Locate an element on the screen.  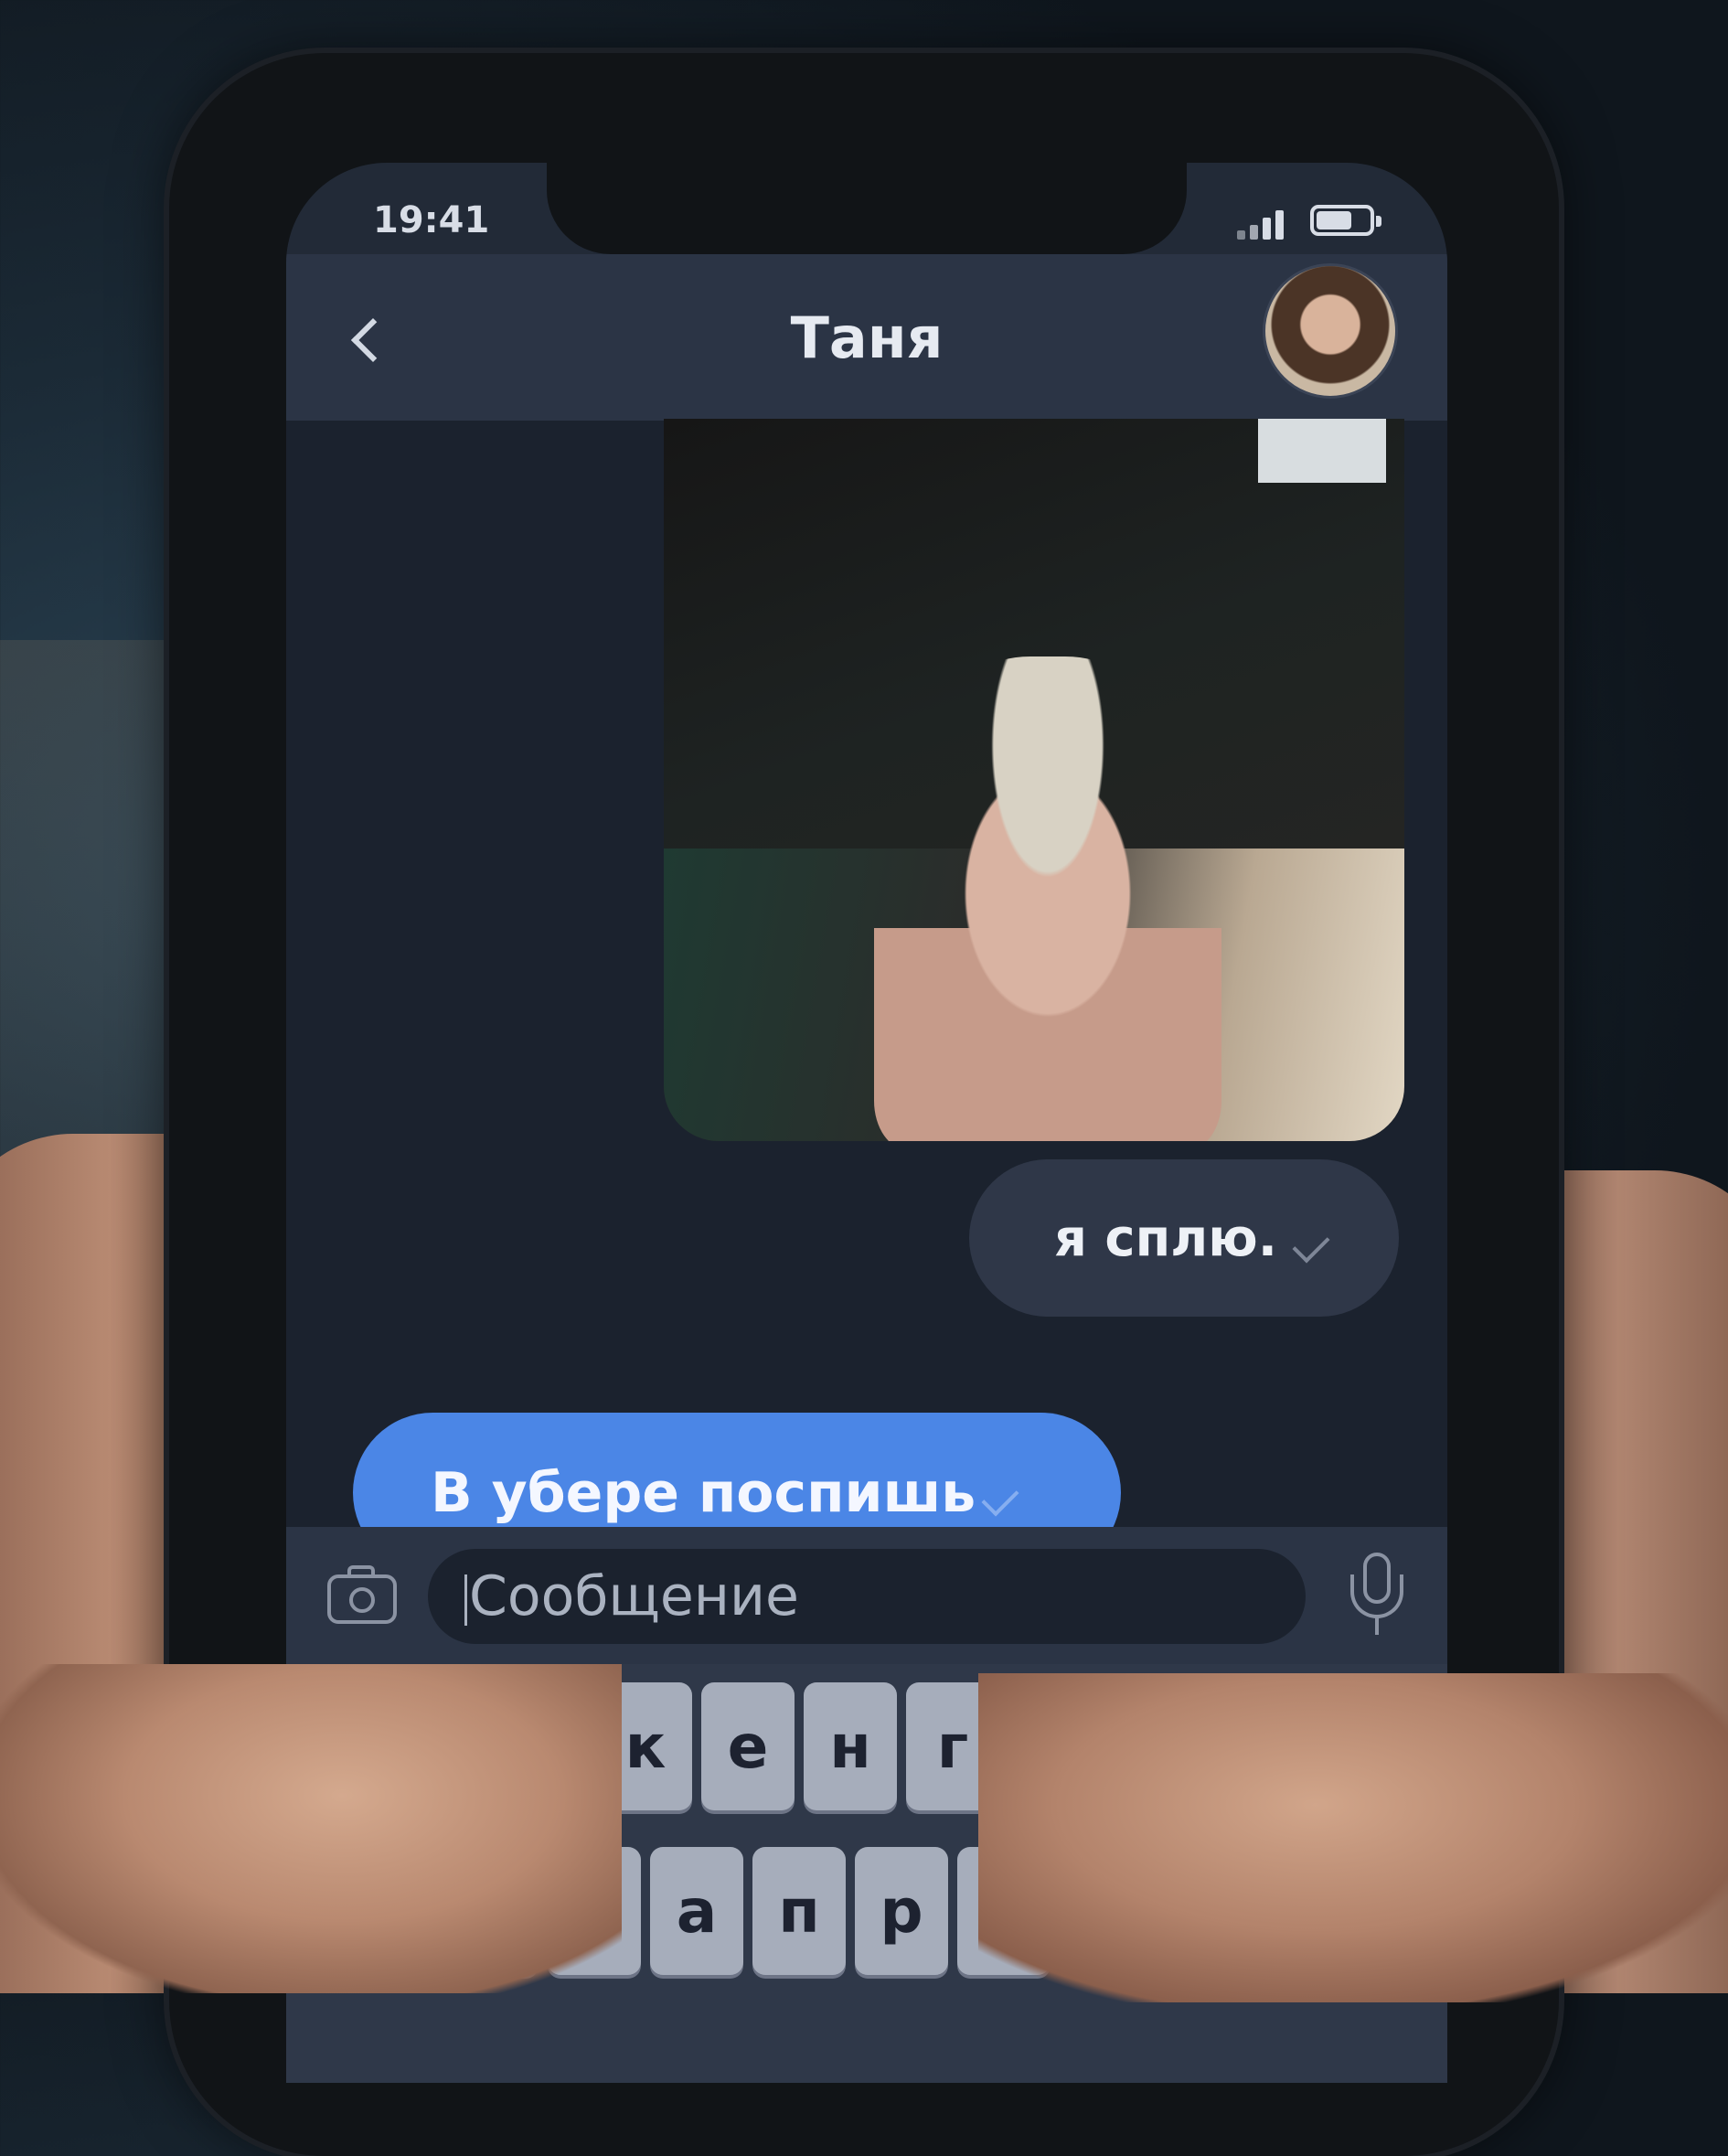
status-time: 19:41 is located at coordinates (431, 220).